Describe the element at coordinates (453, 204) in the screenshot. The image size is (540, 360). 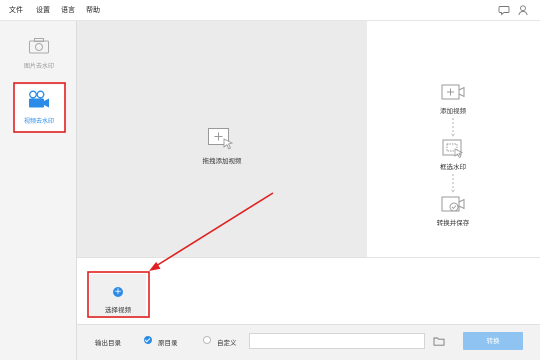
I see `convert-save-icon` at that location.